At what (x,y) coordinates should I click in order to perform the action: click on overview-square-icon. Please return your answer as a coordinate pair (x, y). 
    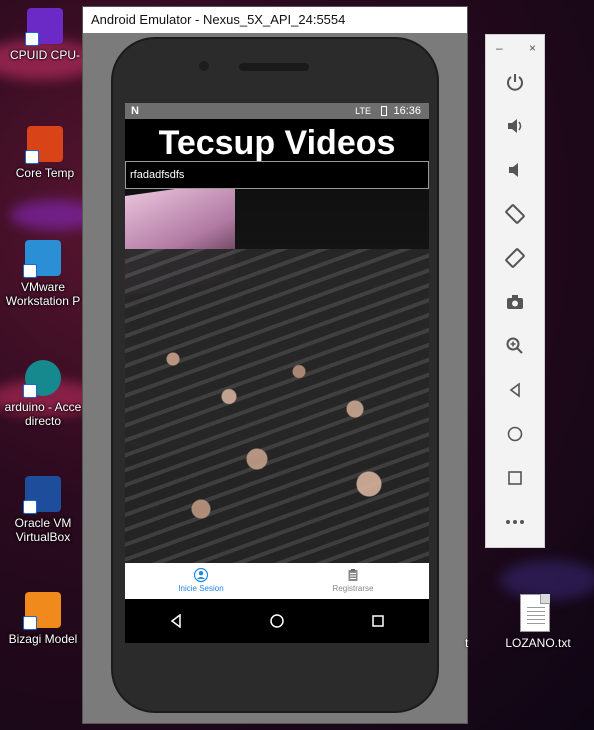
    Looking at the image, I should click on (378, 621).